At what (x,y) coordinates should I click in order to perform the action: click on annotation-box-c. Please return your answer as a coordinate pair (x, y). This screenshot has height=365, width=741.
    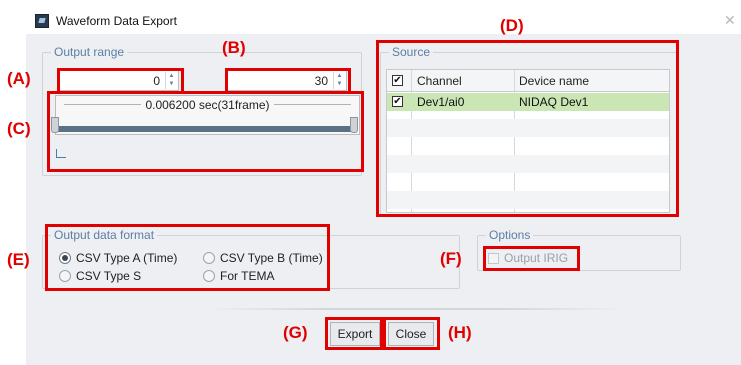
    Looking at the image, I should click on (205, 131).